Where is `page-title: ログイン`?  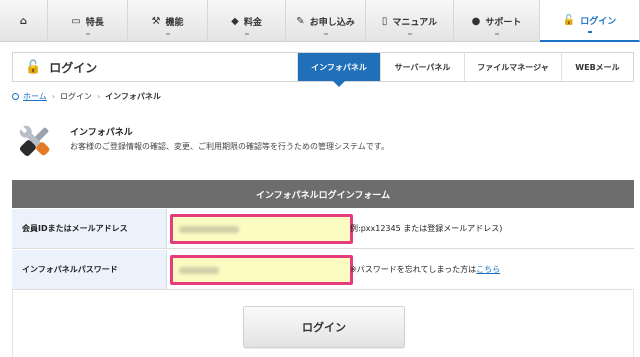
page-title: ログイン is located at coordinates (73, 67).